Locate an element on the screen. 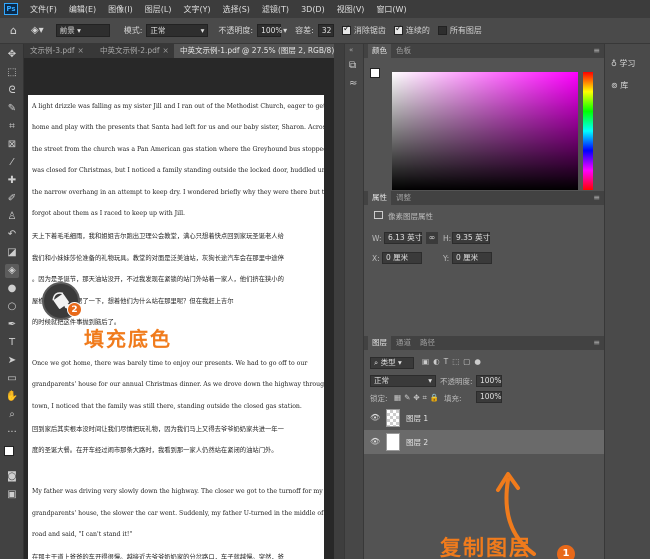  tab-doc-1: 中英文示例-1.pdf @ 27.5% (图层 2, RGB/8)× is located at coordinates (259, 51).